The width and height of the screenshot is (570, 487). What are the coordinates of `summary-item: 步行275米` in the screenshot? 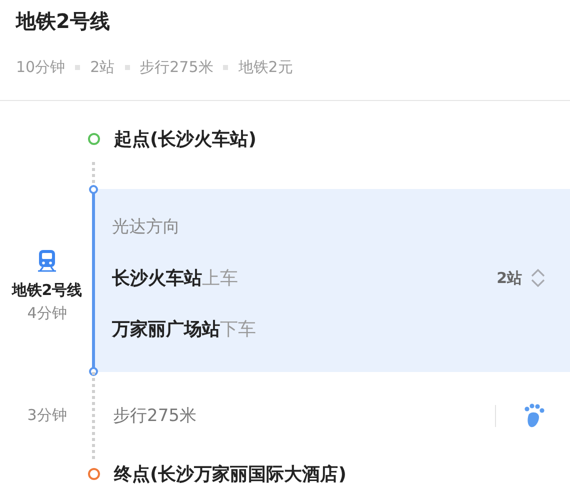 It's located at (177, 67).